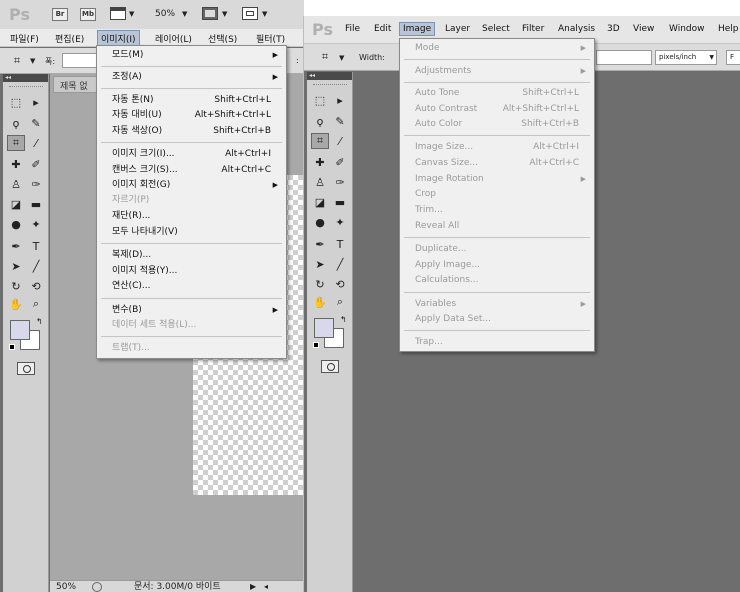  Describe the element at coordinates (97, 587) in the screenshot. I see `status-info-icon` at that location.